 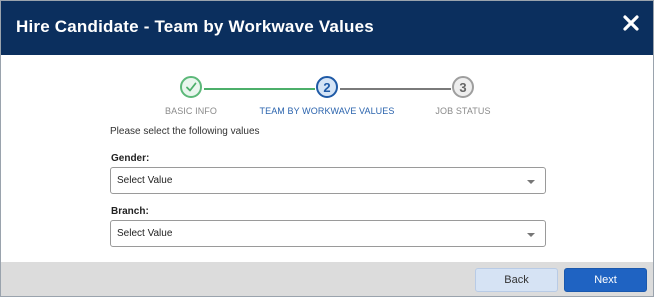 I want to click on step-2-circle: 2, so click(x=327, y=87).